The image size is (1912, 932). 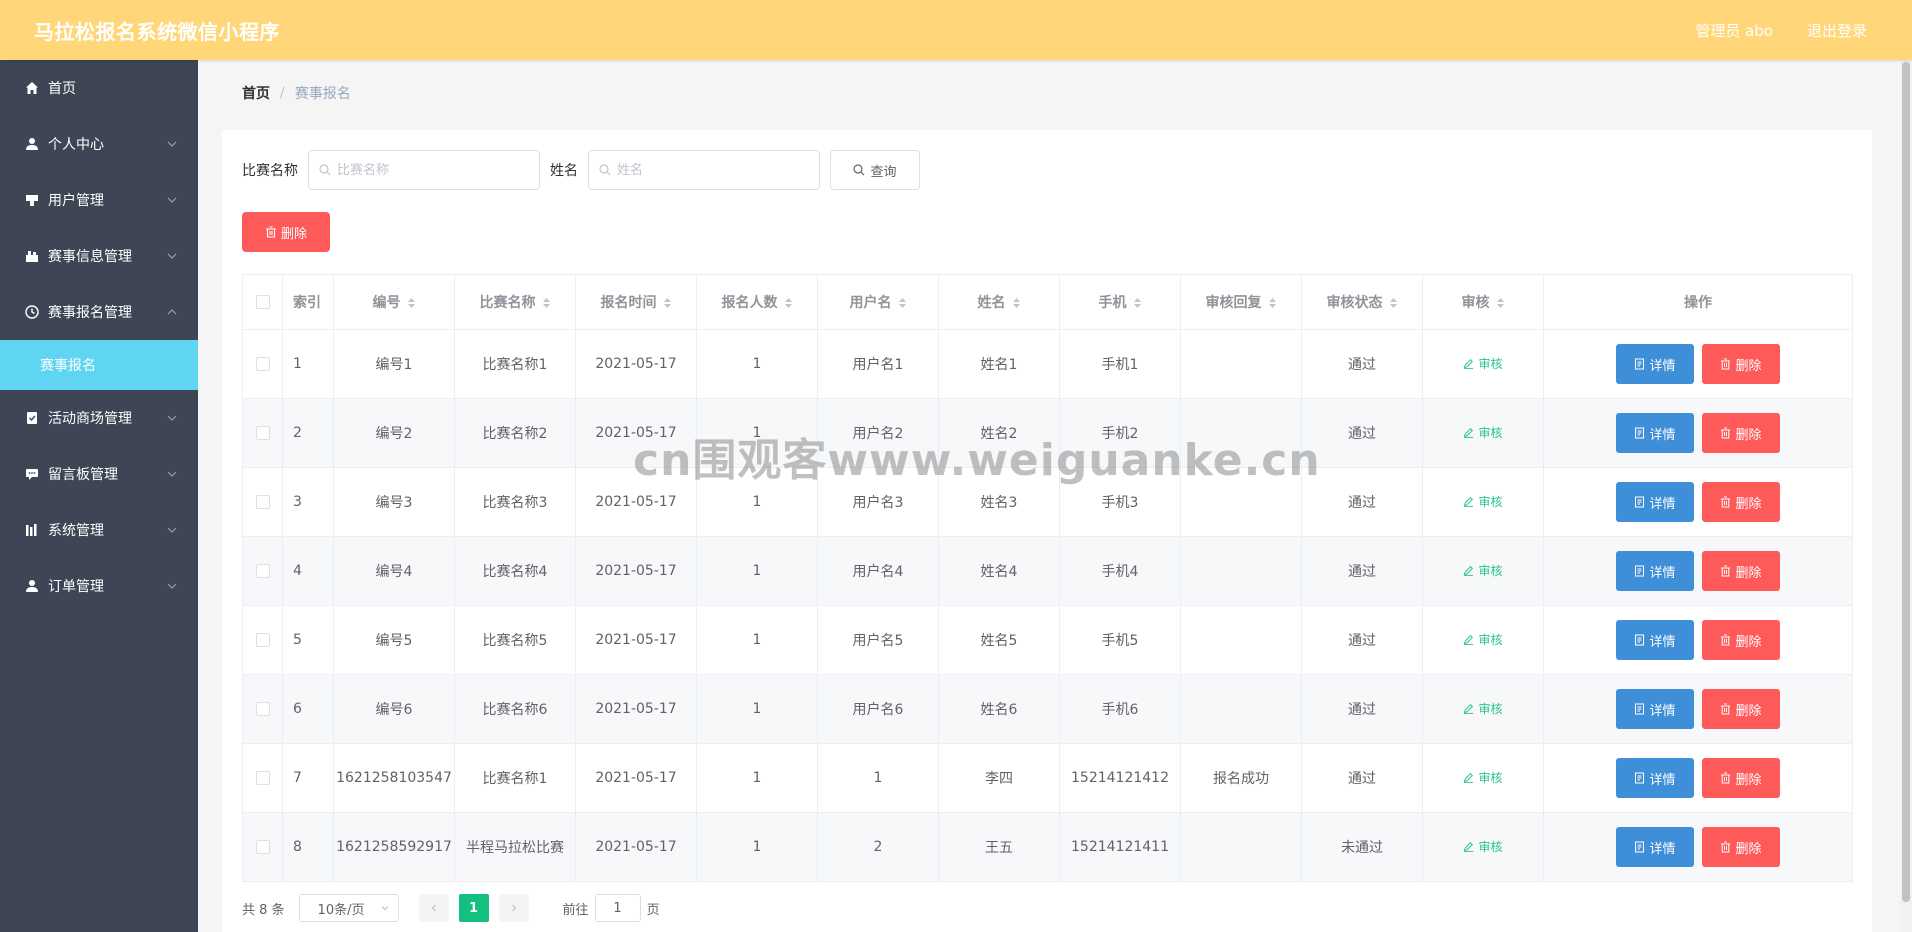 What do you see at coordinates (757, 302) in the screenshot?
I see `col-header-reg-count: 报名人数` at bounding box center [757, 302].